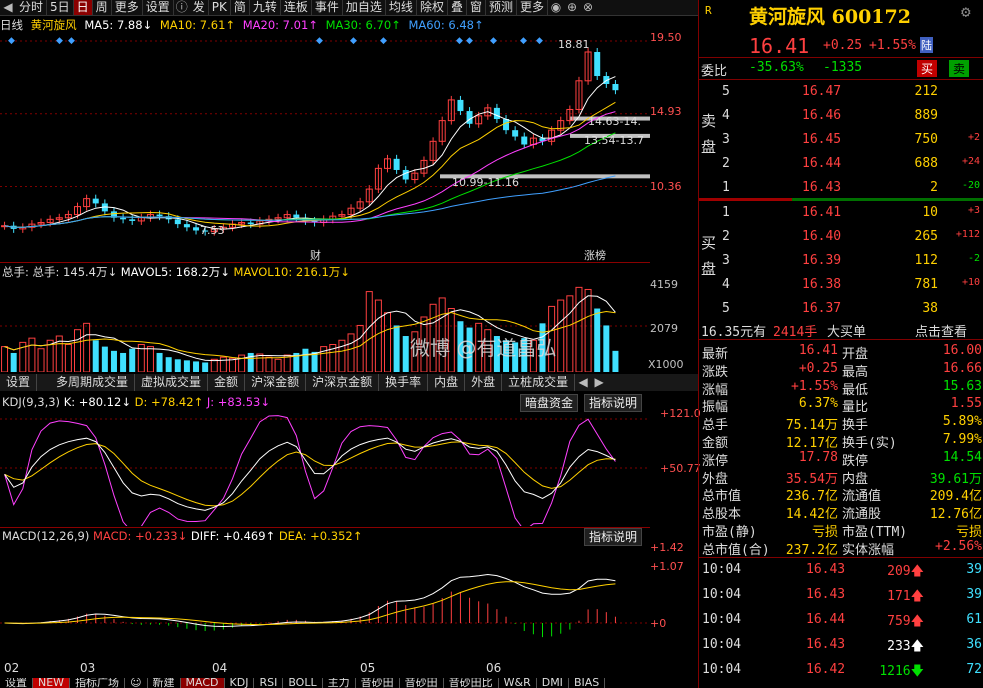 This screenshot has width=983, height=688. Describe the element at coordinates (197, 25) in the screenshot. I see `ma10-label: MA10: 7.61↑` at that location.